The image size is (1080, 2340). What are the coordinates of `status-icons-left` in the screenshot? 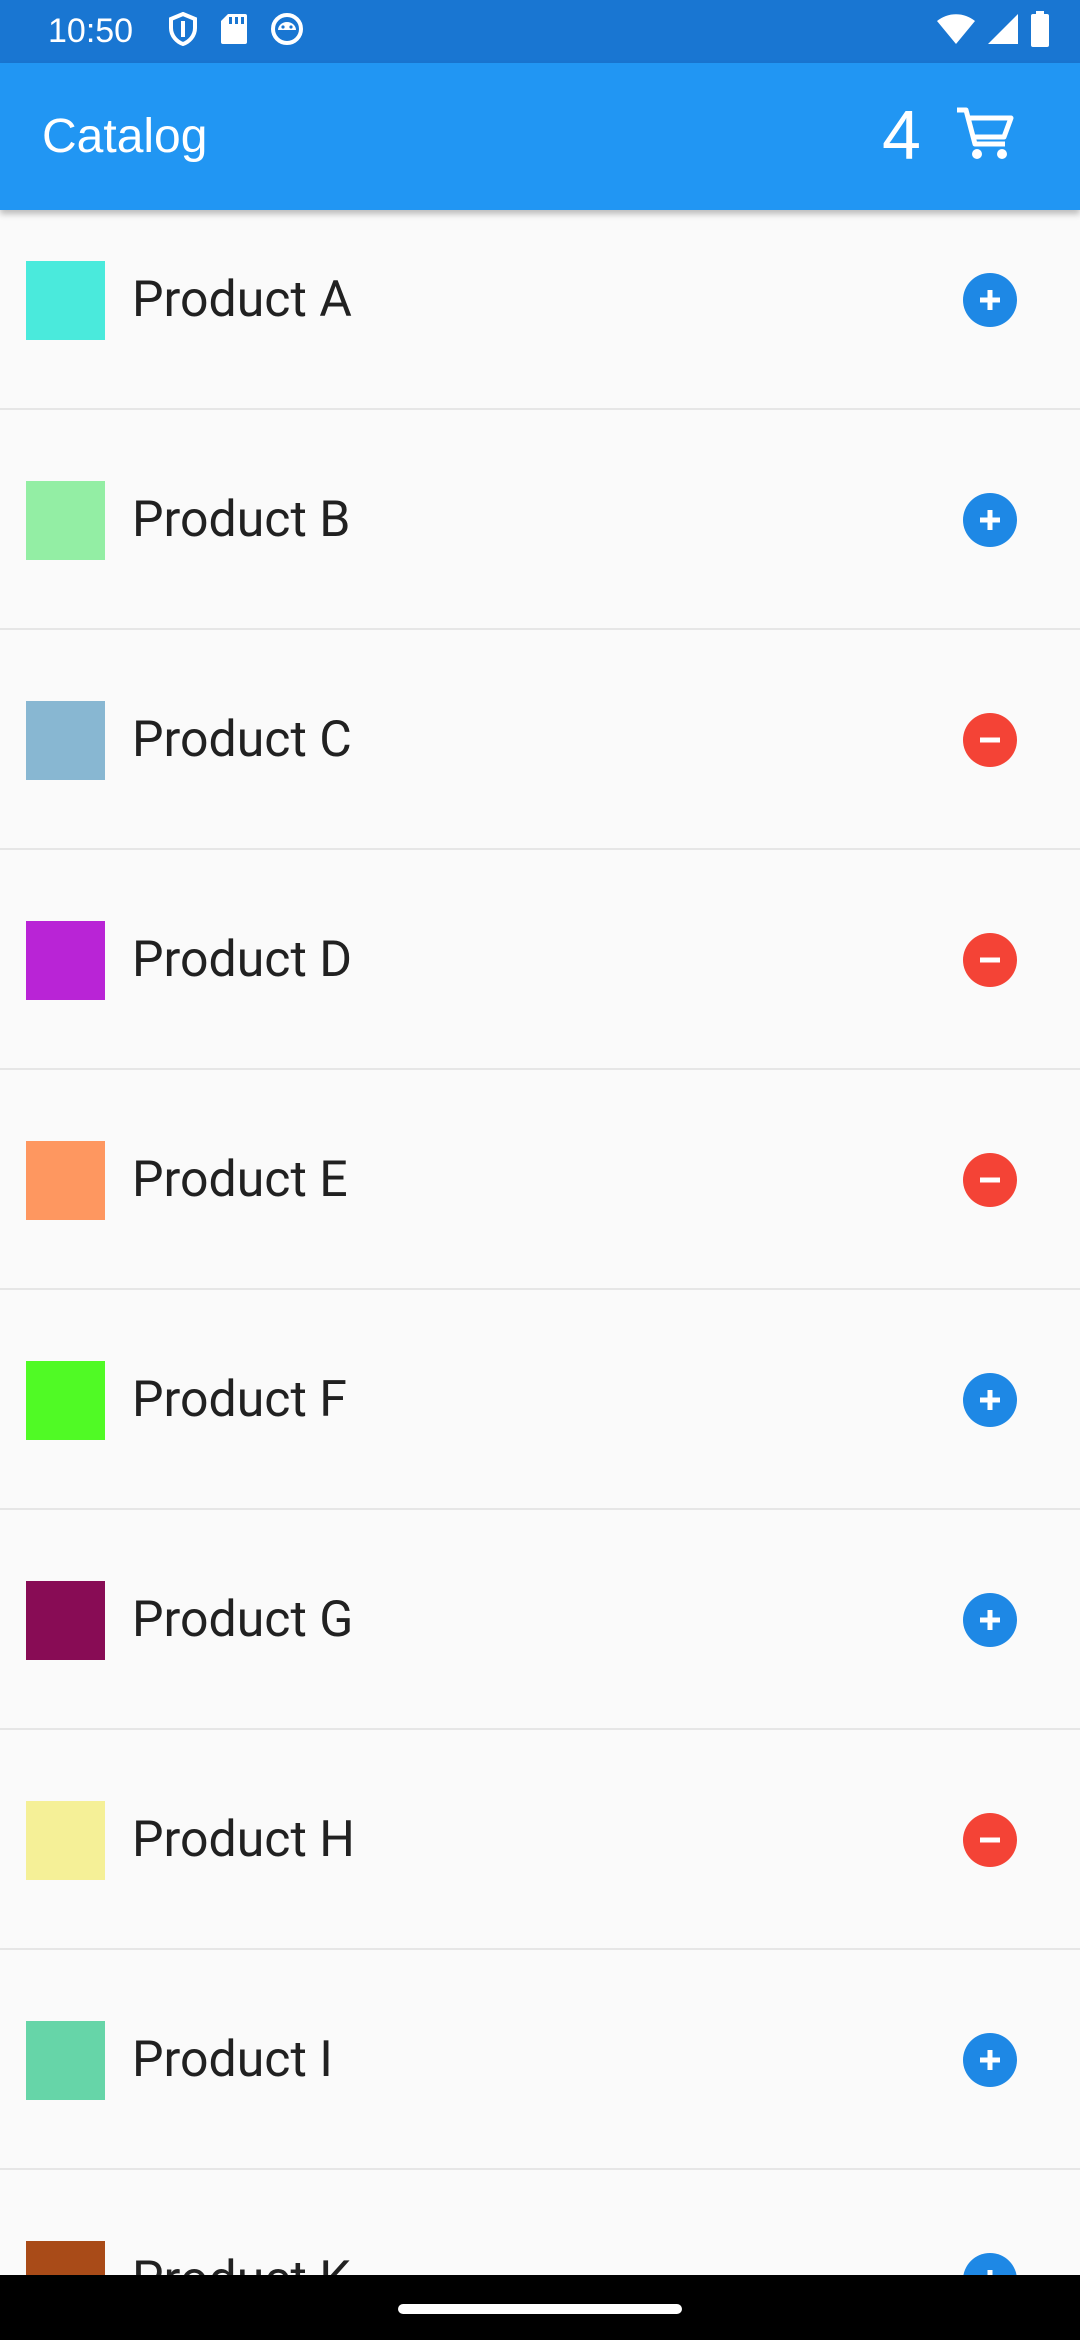 It's located at (236, 31).